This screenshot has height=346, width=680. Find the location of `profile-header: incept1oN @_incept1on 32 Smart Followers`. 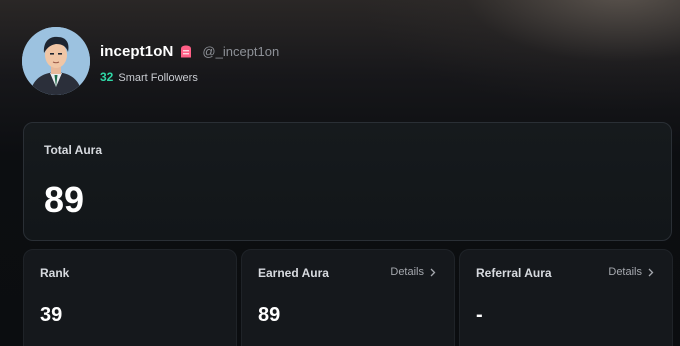

profile-header: incept1oN @_incept1on 32 Smart Followers is located at coordinates (150, 61).